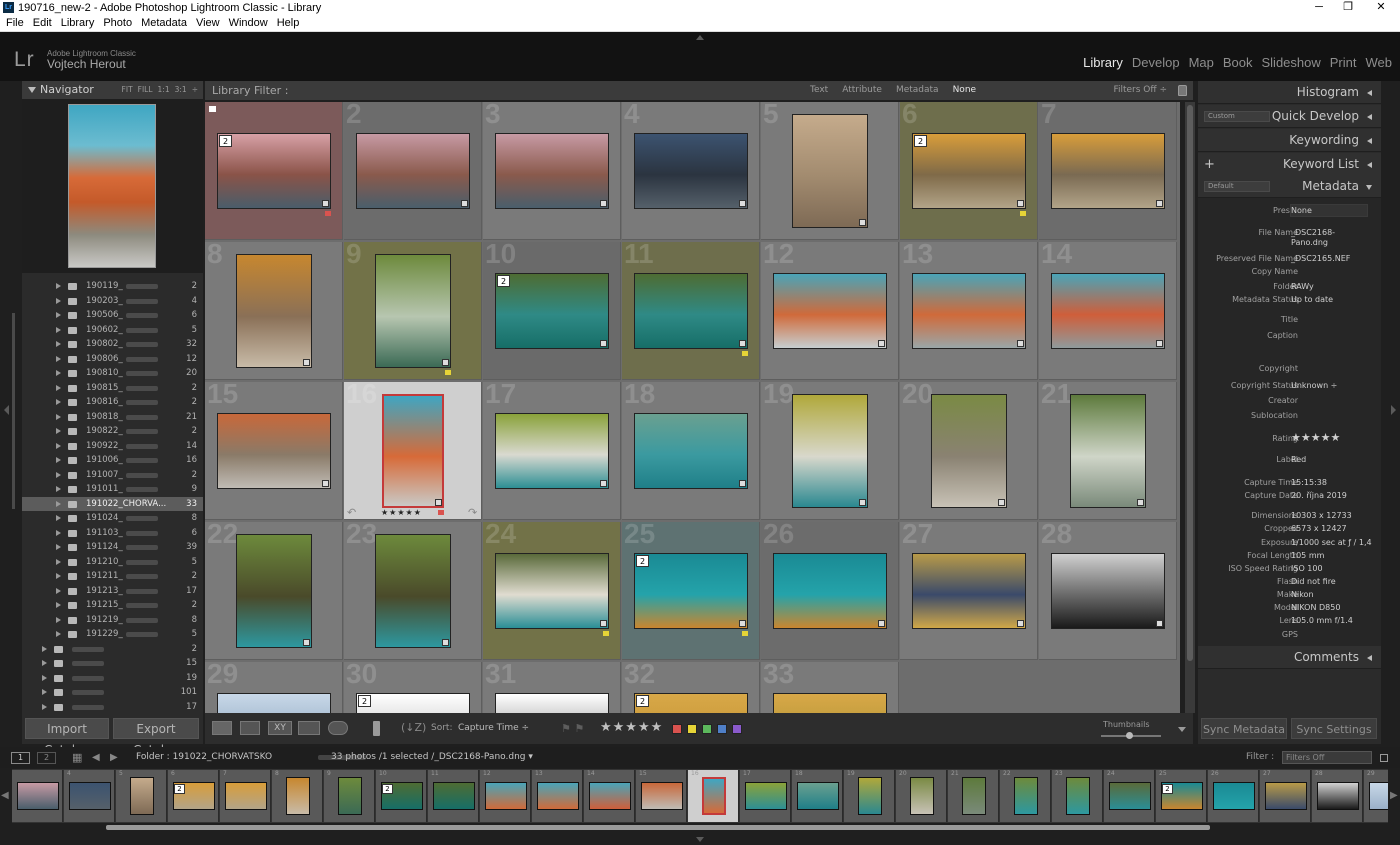 The height and width of the screenshot is (845, 1400). What do you see at coordinates (1307, 568) in the screenshot?
I see `metadata-value: ISO 100` at bounding box center [1307, 568].